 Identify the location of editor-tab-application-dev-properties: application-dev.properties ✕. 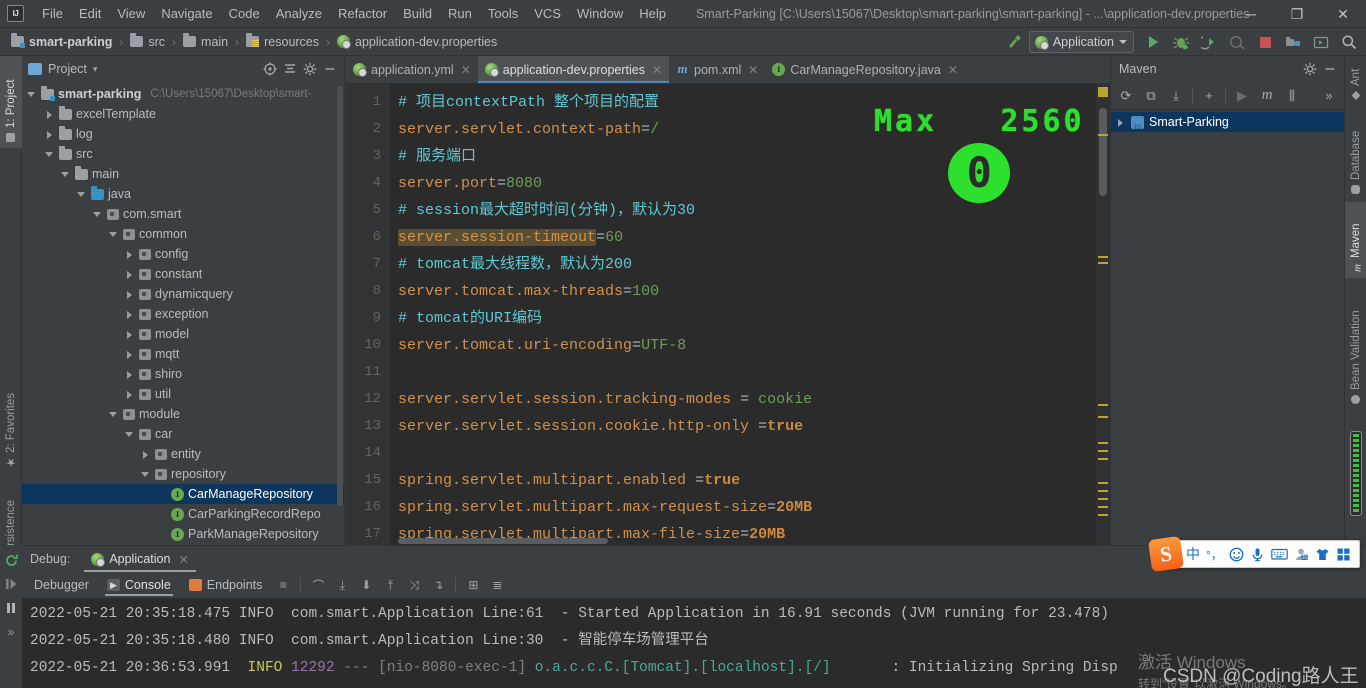
(573, 69).